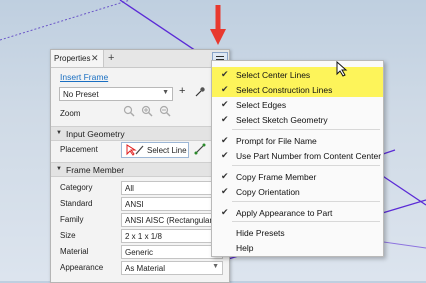 The height and width of the screenshot is (283, 426). Describe the element at coordinates (140, 169) in the screenshot. I see `section-frame-member: ▼ Frame Member` at that location.